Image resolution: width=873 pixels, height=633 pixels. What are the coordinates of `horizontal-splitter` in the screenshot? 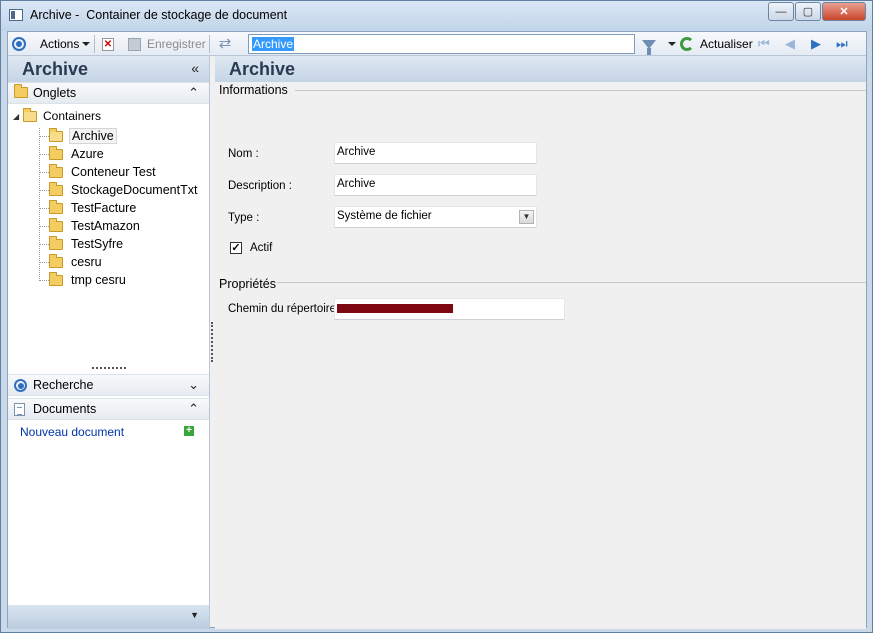 It's located at (109, 368).